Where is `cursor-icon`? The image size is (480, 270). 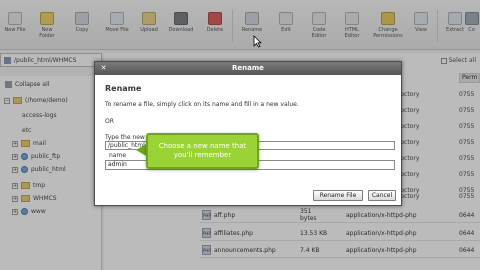 cursor-icon is located at coordinates (257, 41).